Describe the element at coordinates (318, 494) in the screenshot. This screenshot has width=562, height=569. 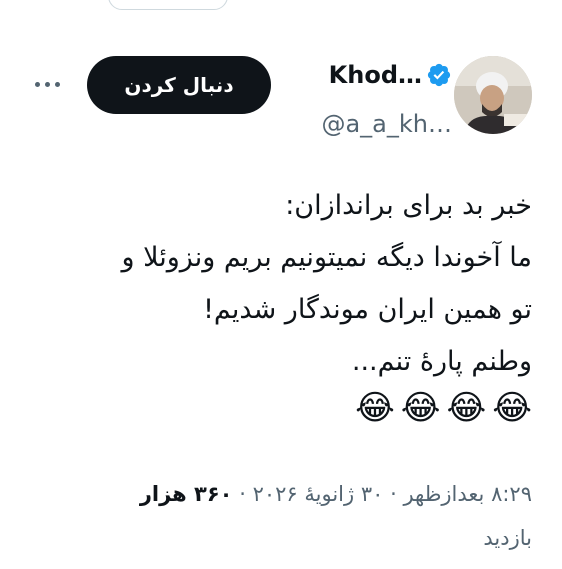
I see `tweet-date: ۳۰ ژانویهٔ ۲۰۲۶` at that location.